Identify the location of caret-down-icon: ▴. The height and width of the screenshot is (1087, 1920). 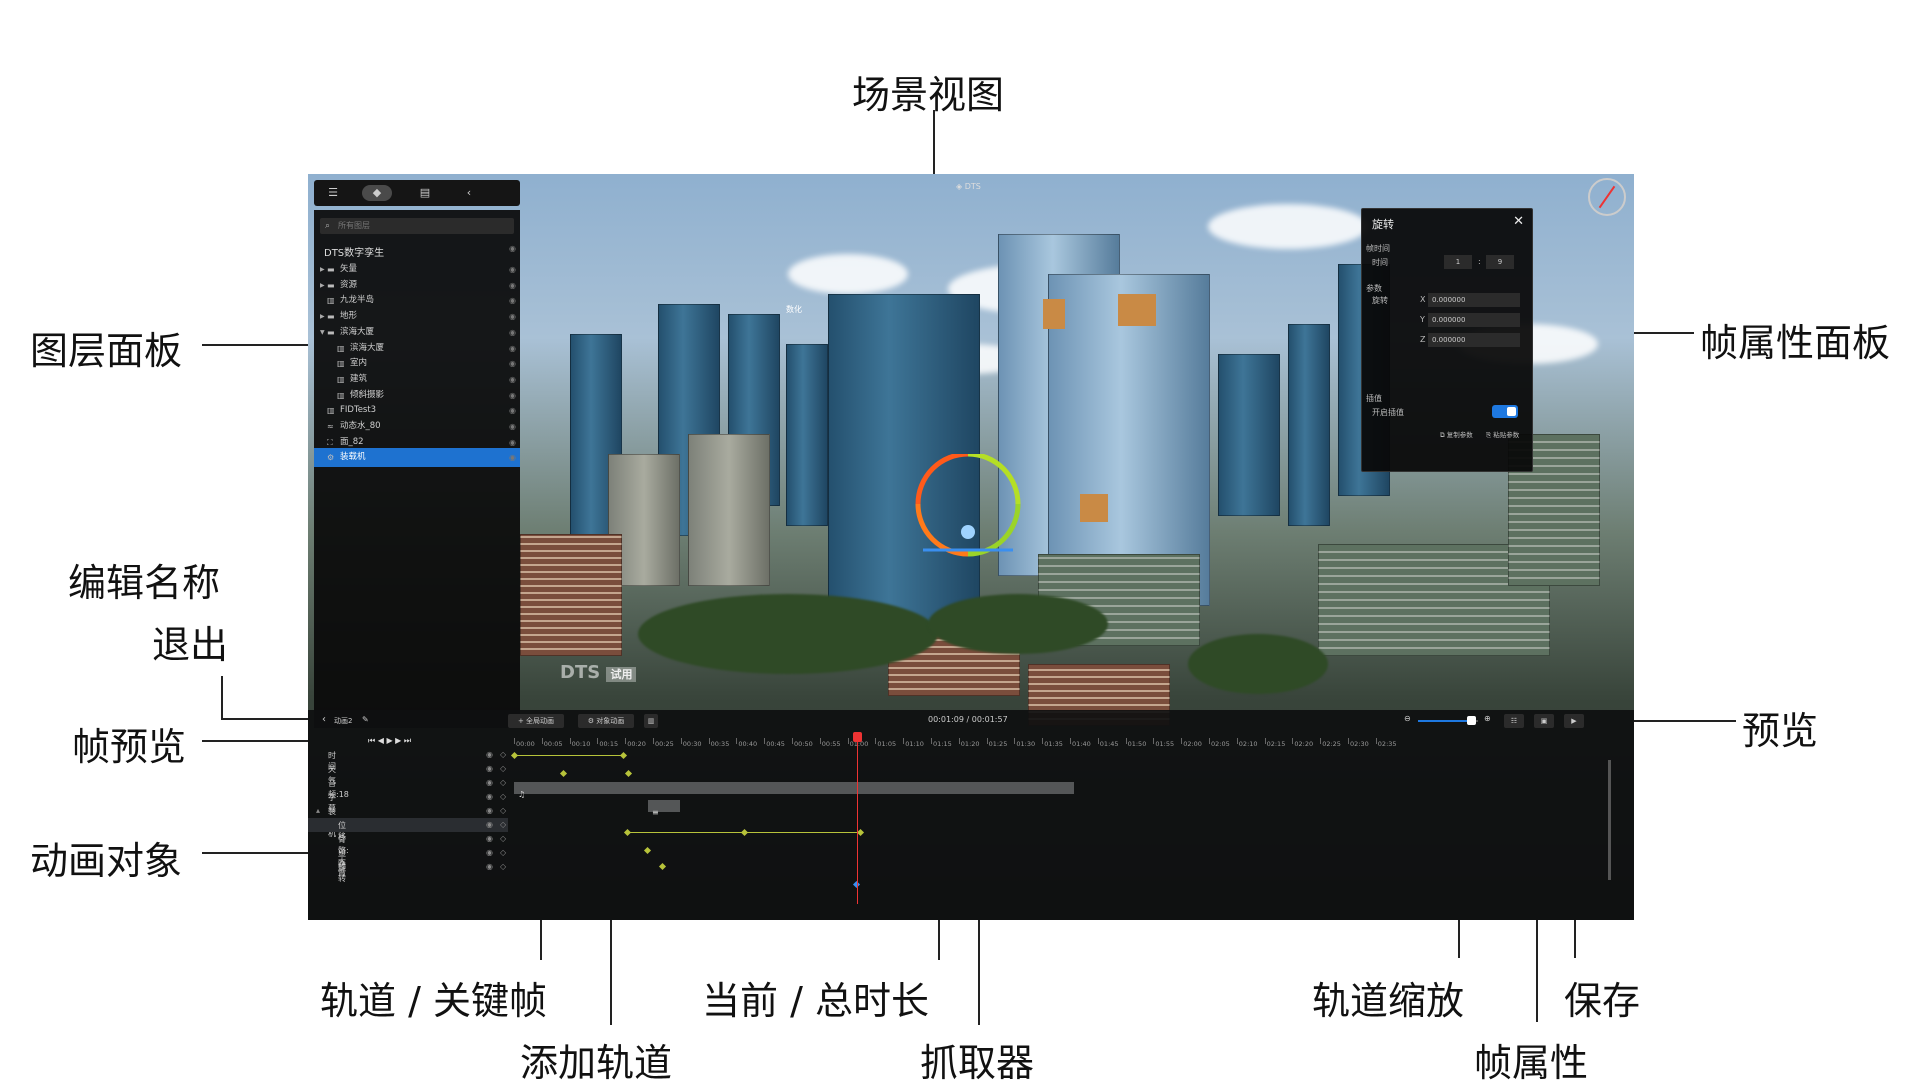
(318, 810).